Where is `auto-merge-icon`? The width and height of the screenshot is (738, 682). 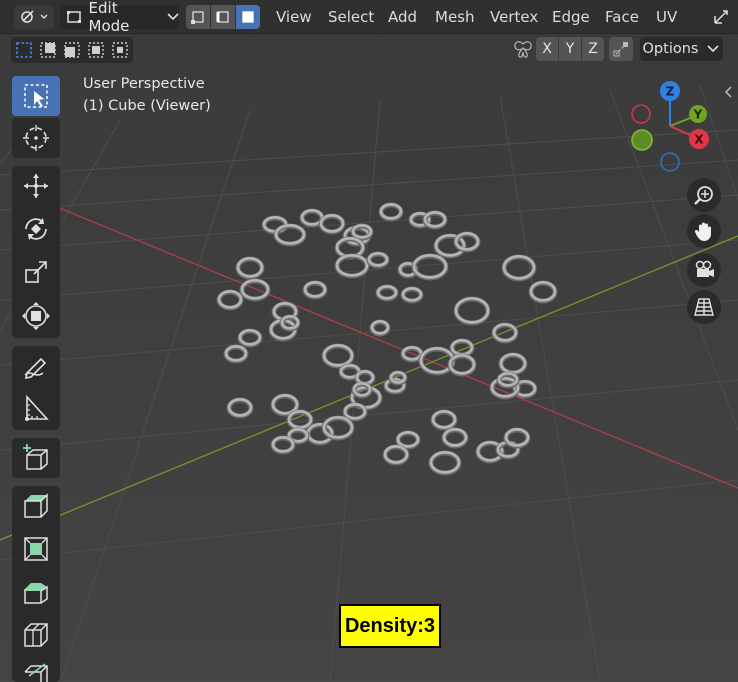
auto-merge-icon is located at coordinates (620, 49).